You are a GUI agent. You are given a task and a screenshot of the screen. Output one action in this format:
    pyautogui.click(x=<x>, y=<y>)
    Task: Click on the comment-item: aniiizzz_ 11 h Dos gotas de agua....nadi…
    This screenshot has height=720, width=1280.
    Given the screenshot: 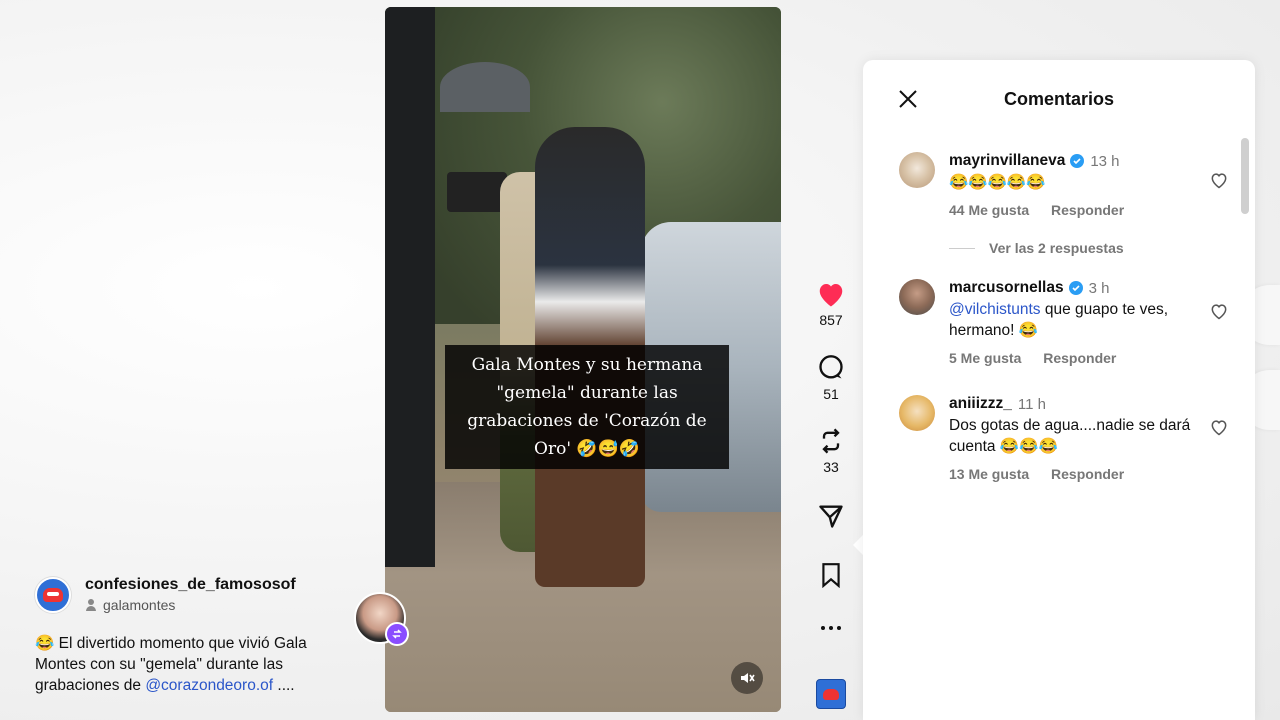 What is the action you would take?
    pyautogui.click(x=1063, y=438)
    